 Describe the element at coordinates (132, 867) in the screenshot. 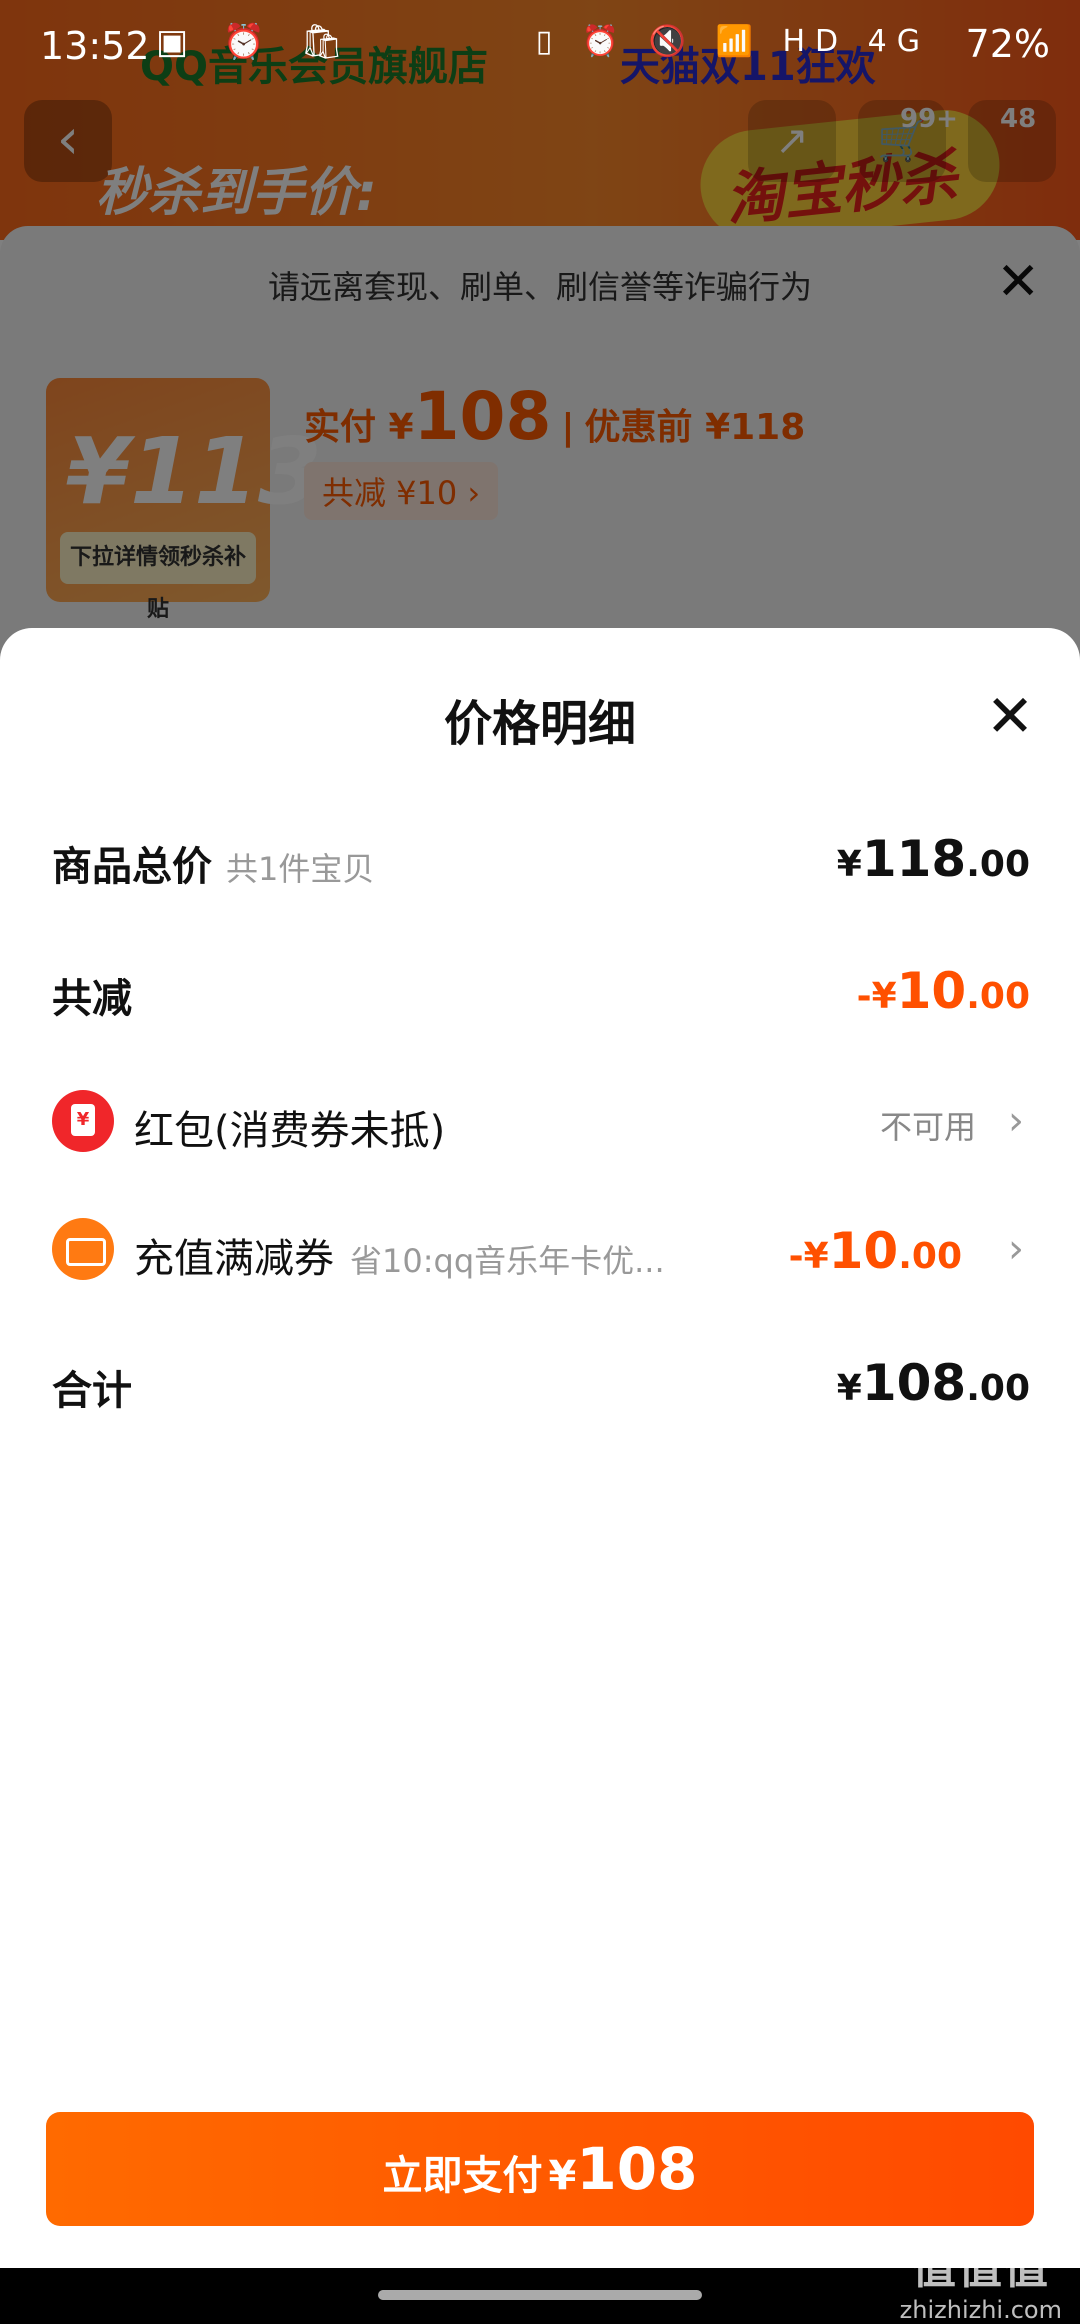

I see `item-total-label-text: 商品总价` at that location.